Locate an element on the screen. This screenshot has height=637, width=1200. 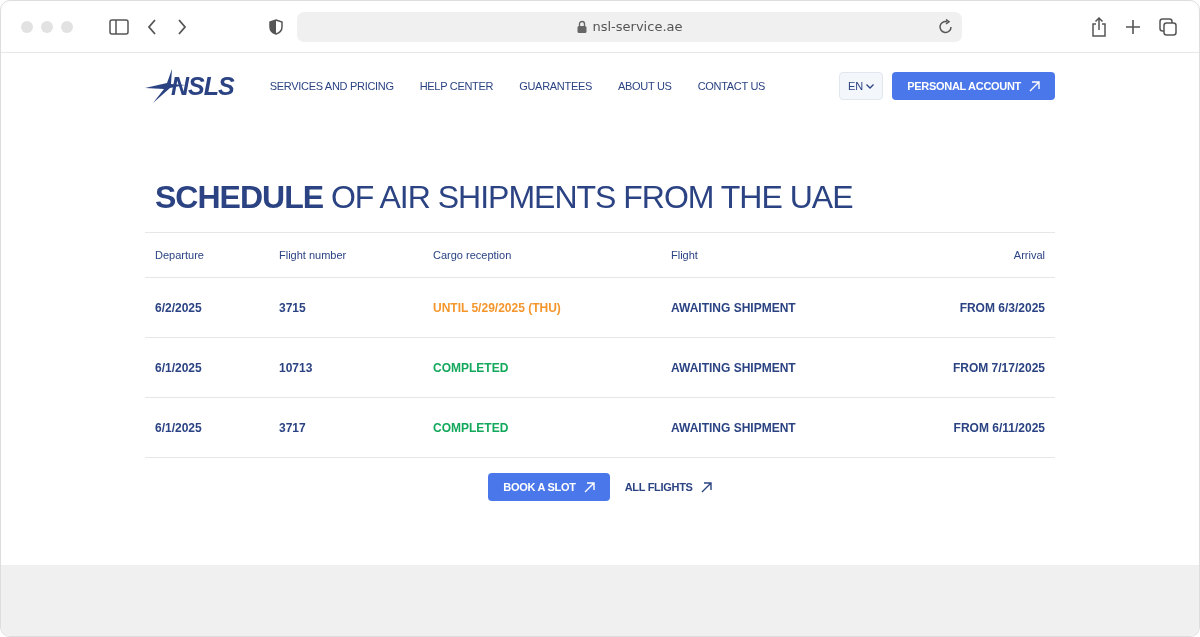
share-icon is located at coordinates (1099, 26).